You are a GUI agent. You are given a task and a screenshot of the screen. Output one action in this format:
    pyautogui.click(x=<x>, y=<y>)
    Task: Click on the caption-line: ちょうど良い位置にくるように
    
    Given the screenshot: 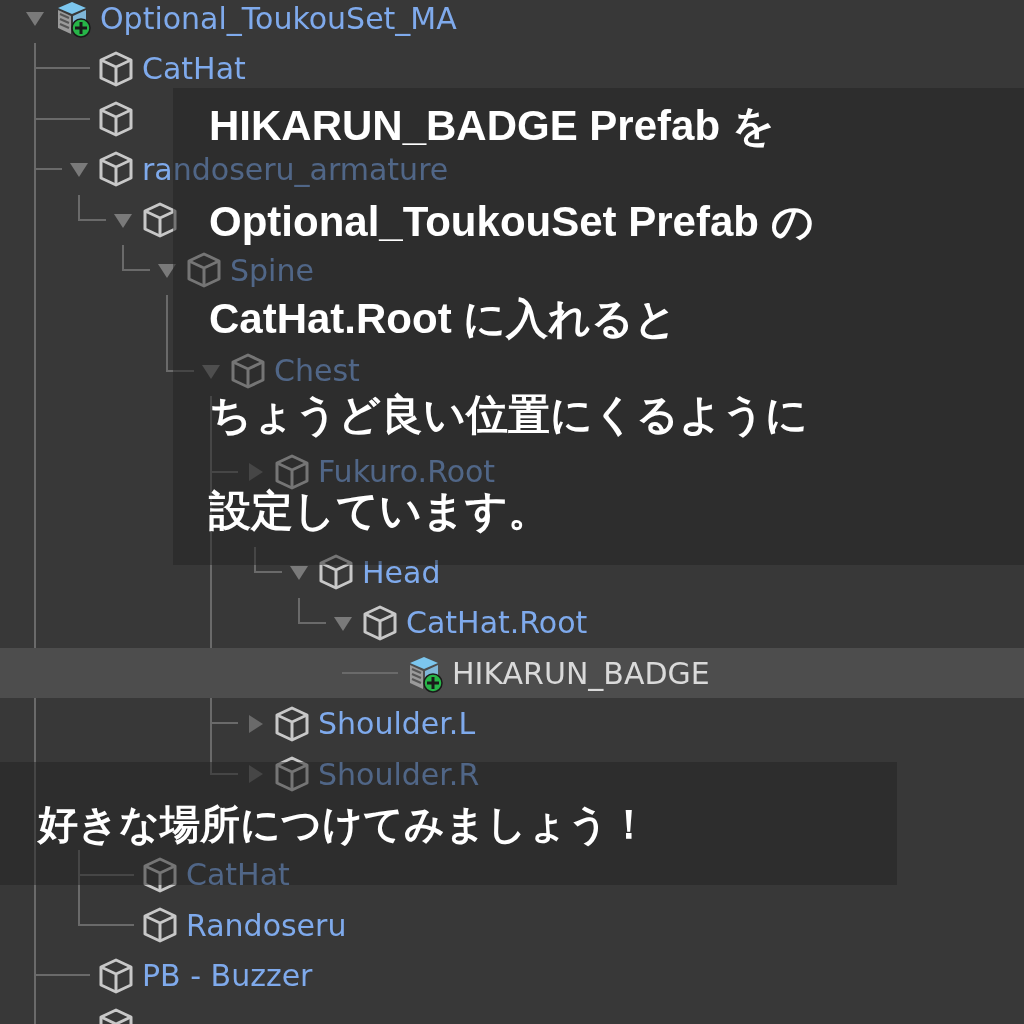 What is the action you would take?
    pyautogui.click(x=508, y=415)
    